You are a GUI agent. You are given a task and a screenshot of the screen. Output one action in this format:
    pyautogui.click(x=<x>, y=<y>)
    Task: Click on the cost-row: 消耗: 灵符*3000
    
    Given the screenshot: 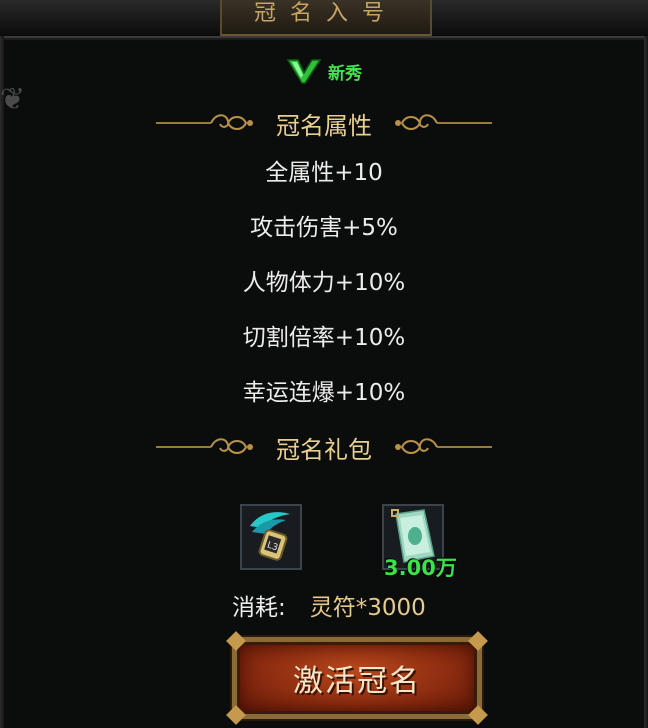 What is the action you would take?
    pyautogui.click(x=329, y=608)
    